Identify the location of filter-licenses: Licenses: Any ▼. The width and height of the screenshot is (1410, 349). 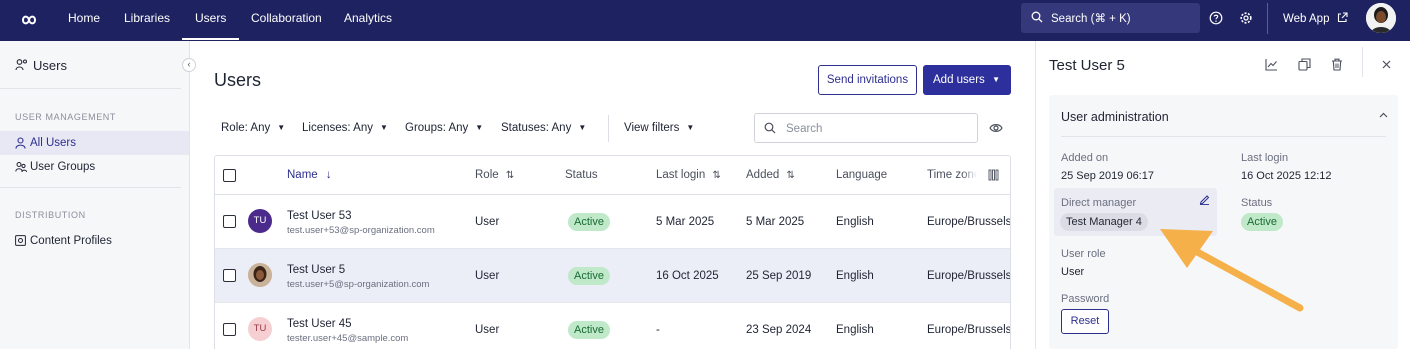
(345, 128).